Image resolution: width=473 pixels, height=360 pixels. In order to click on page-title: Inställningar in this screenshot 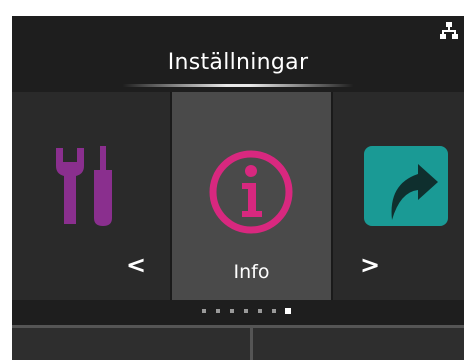, I will do `click(238, 62)`.